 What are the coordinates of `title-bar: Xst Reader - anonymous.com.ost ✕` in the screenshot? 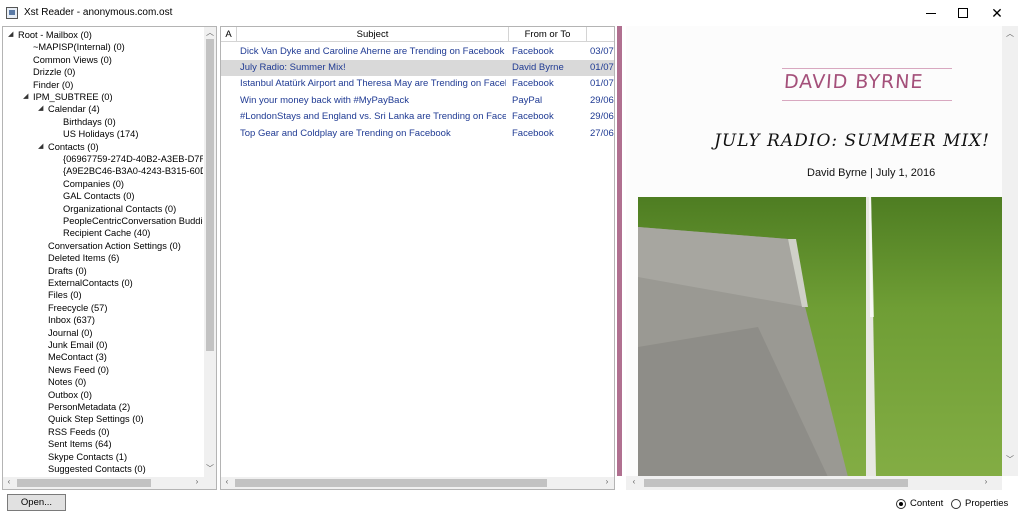 It's located at (509, 13).